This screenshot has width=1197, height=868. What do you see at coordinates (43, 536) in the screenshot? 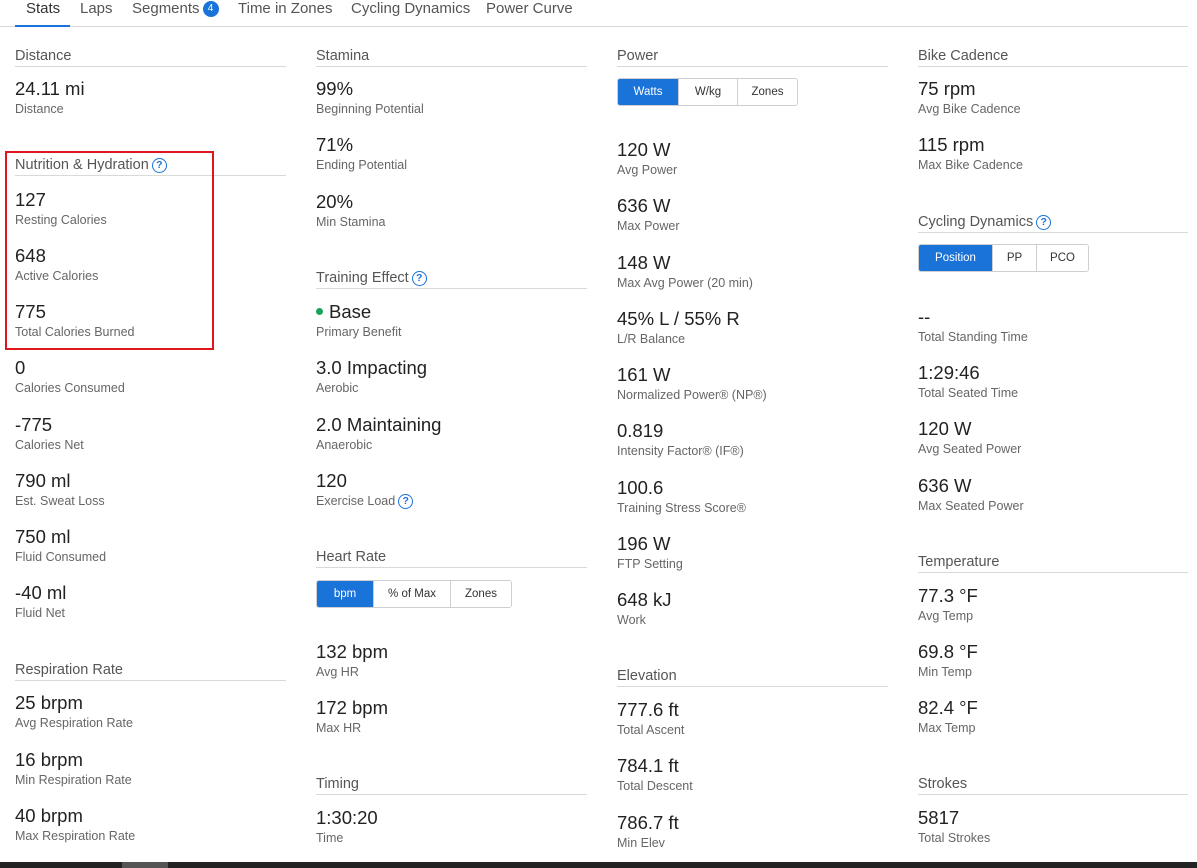
I see `stat-value: 750 ml` at bounding box center [43, 536].